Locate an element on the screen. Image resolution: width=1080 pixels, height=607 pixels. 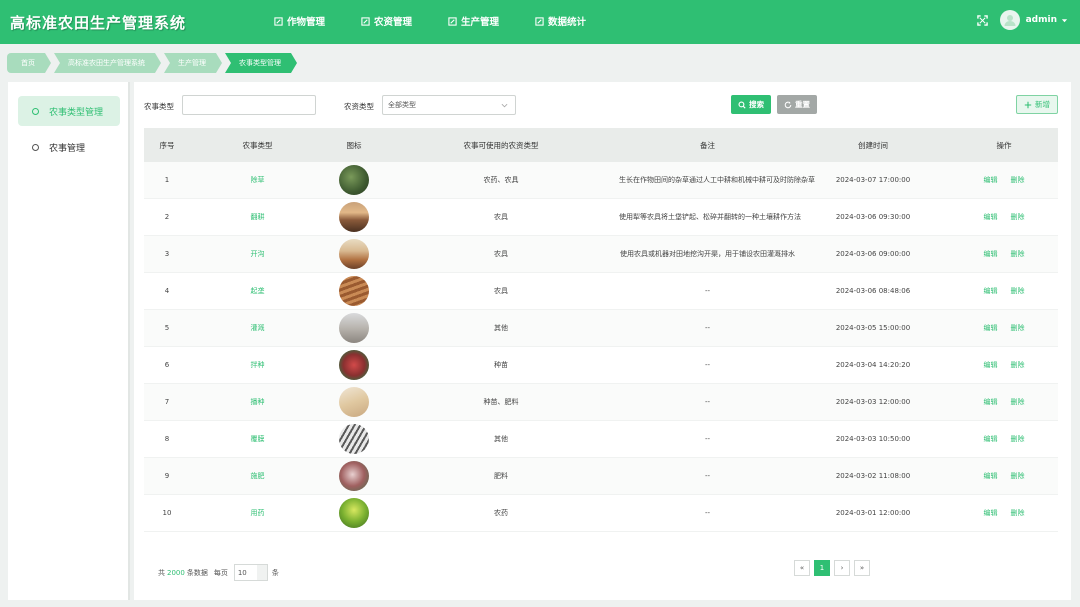
cell-resource: 农药 is located at coordinates (501, 513).